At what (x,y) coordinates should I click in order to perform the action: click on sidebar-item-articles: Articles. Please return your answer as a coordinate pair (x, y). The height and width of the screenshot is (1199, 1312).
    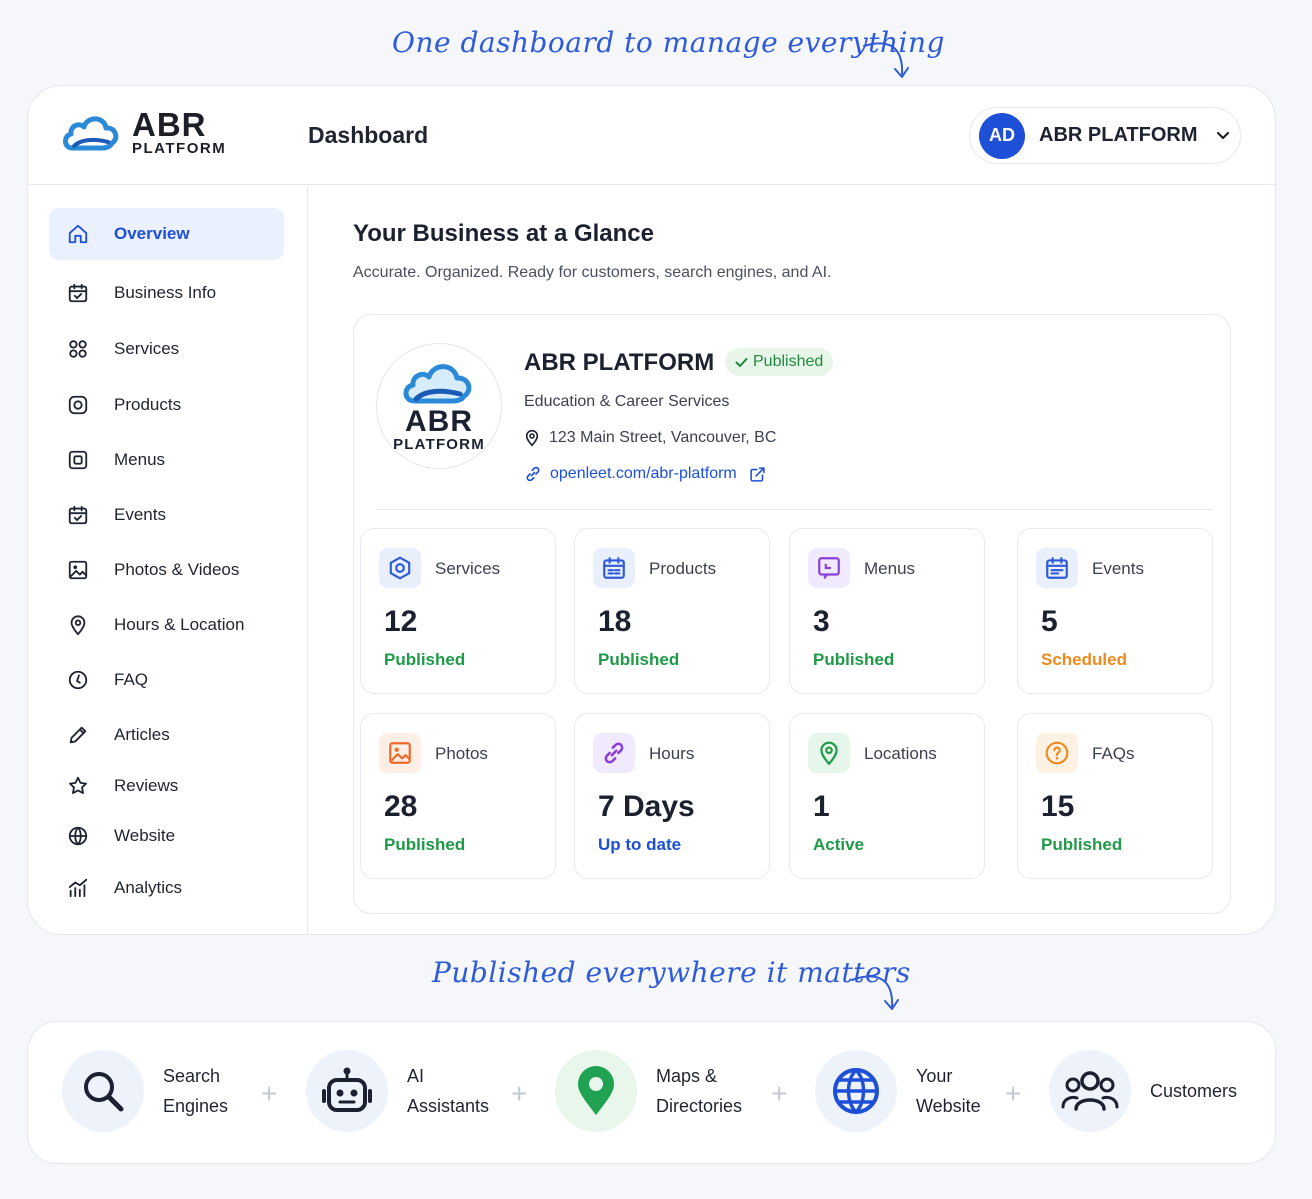
    Looking at the image, I should click on (166, 735).